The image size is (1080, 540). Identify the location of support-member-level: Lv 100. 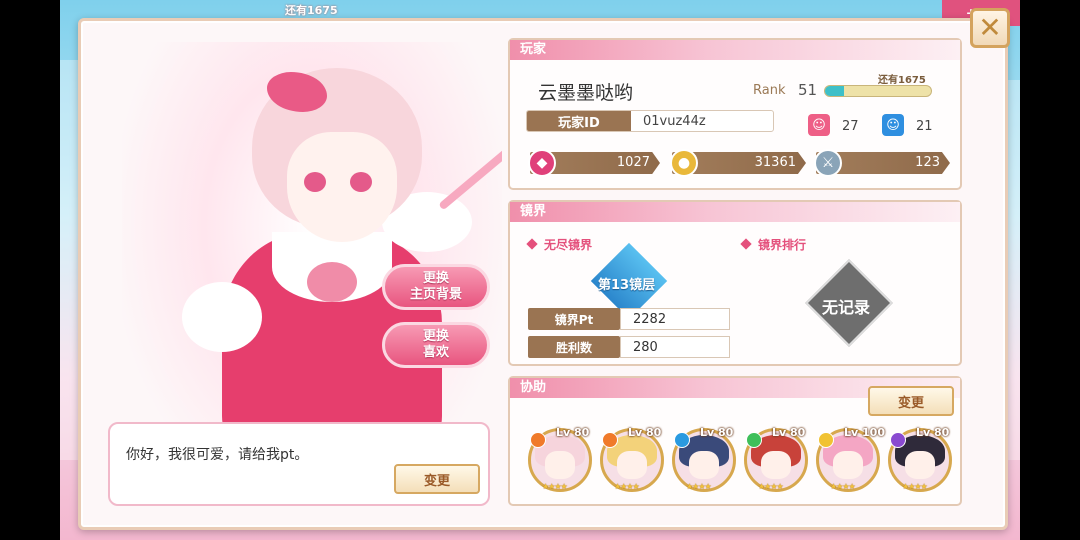
(864, 432).